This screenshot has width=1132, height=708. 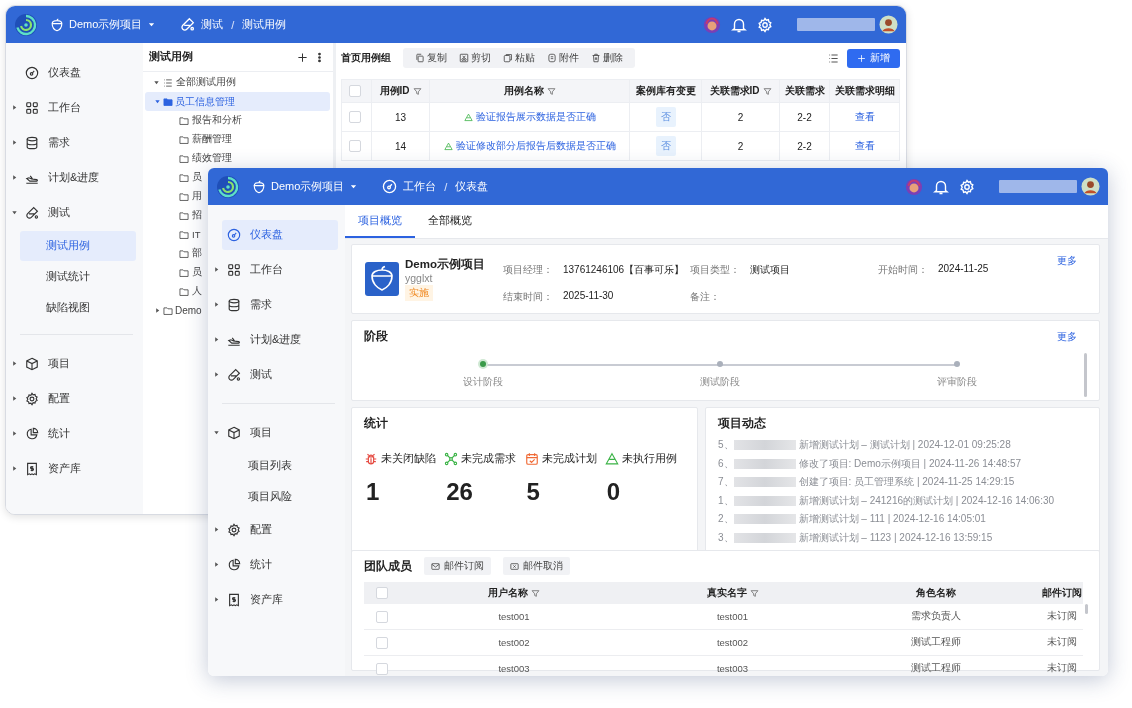 I want to click on column-header: 案例库有变更, so click(x=666, y=91).